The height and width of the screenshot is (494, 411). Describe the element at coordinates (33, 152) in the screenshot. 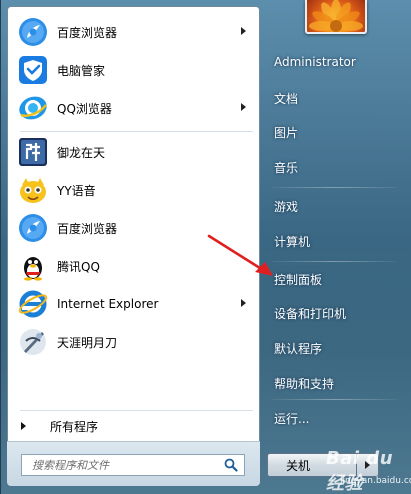

I see `yulong-zaitian-icon` at that location.